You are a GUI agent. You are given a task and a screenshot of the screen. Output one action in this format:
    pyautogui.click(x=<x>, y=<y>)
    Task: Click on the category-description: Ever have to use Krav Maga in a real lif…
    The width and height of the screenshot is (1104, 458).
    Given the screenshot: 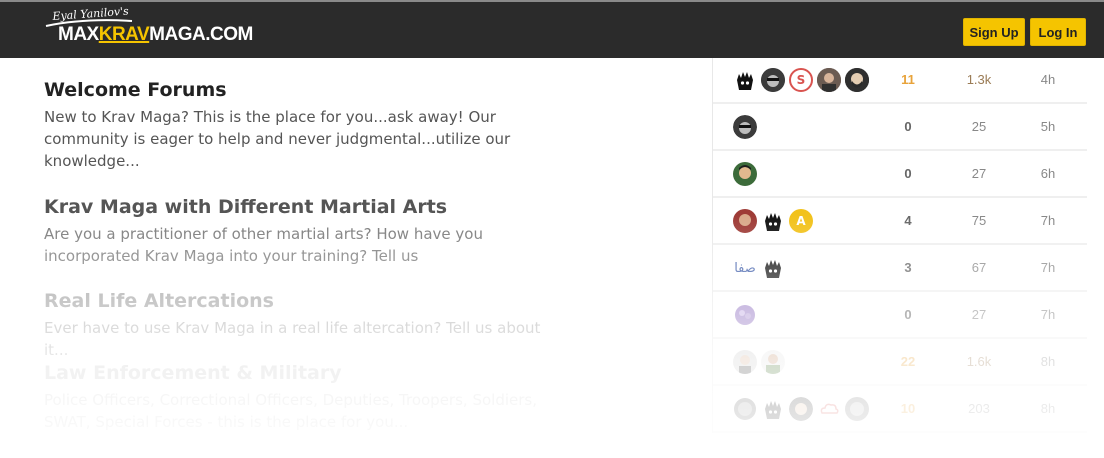 What is the action you would take?
    pyautogui.click(x=292, y=339)
    